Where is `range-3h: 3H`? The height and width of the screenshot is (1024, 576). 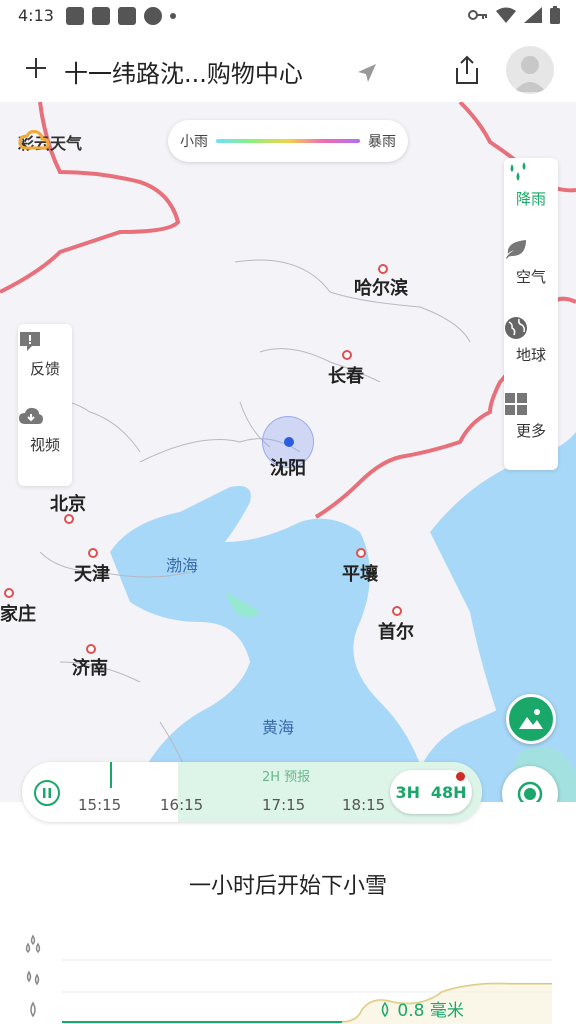 range-3h: 3H is located at coordinates (407, 792).